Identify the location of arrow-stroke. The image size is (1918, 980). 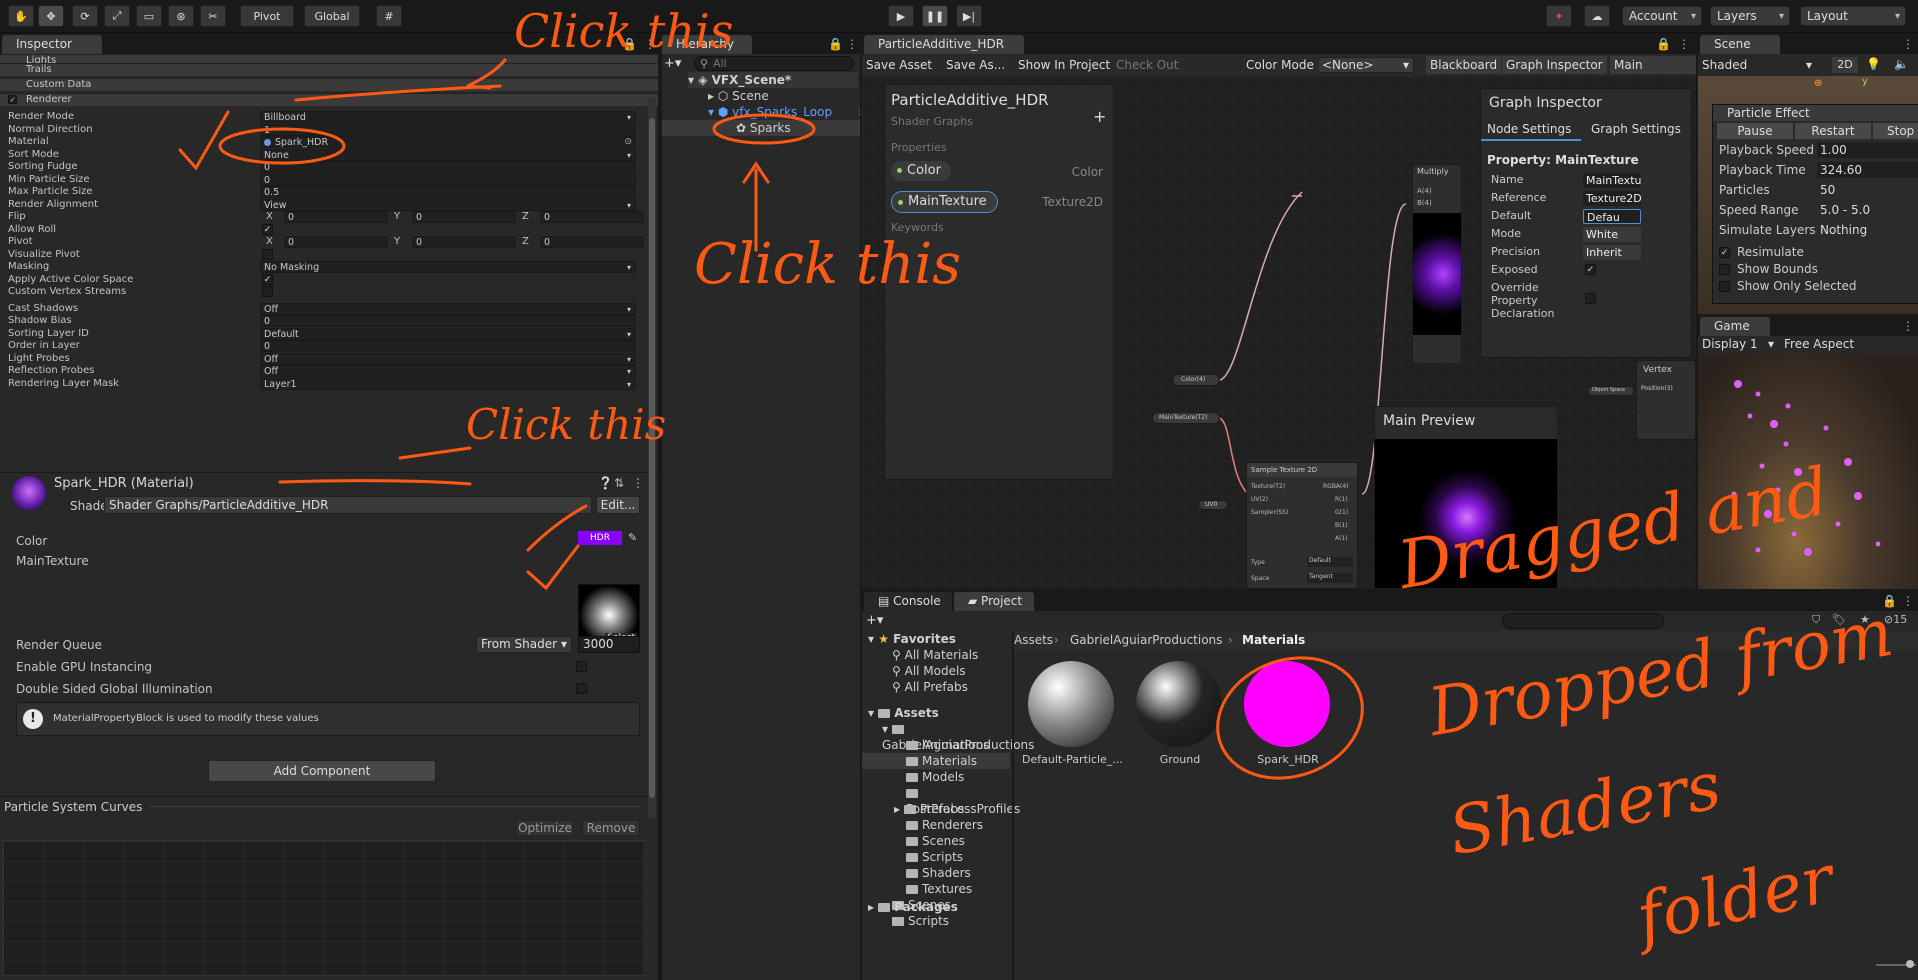
(486, 74).